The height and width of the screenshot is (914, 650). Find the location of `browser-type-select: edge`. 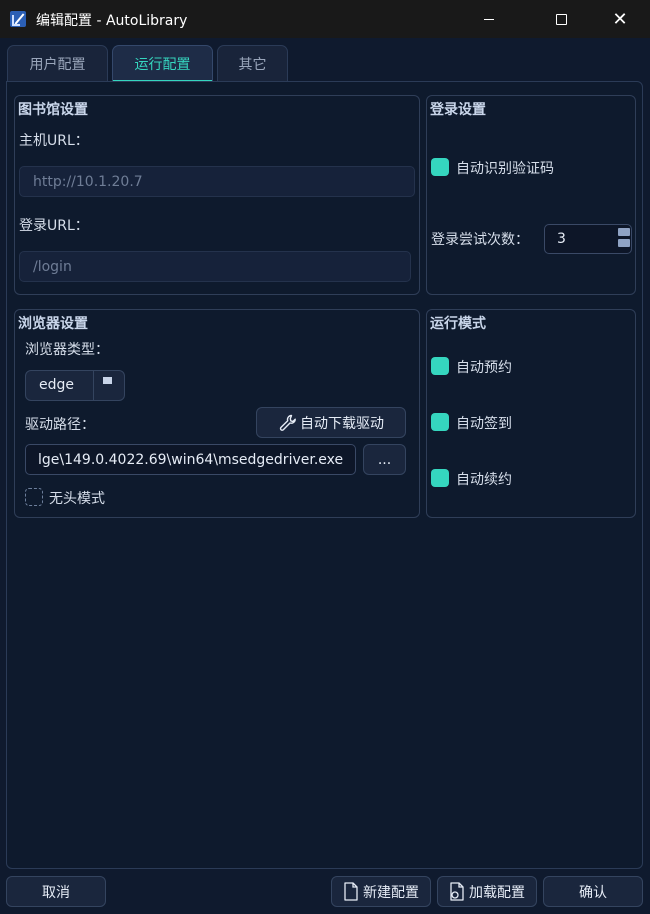

browser-type-select: edge is located at coordinates (75, 385).